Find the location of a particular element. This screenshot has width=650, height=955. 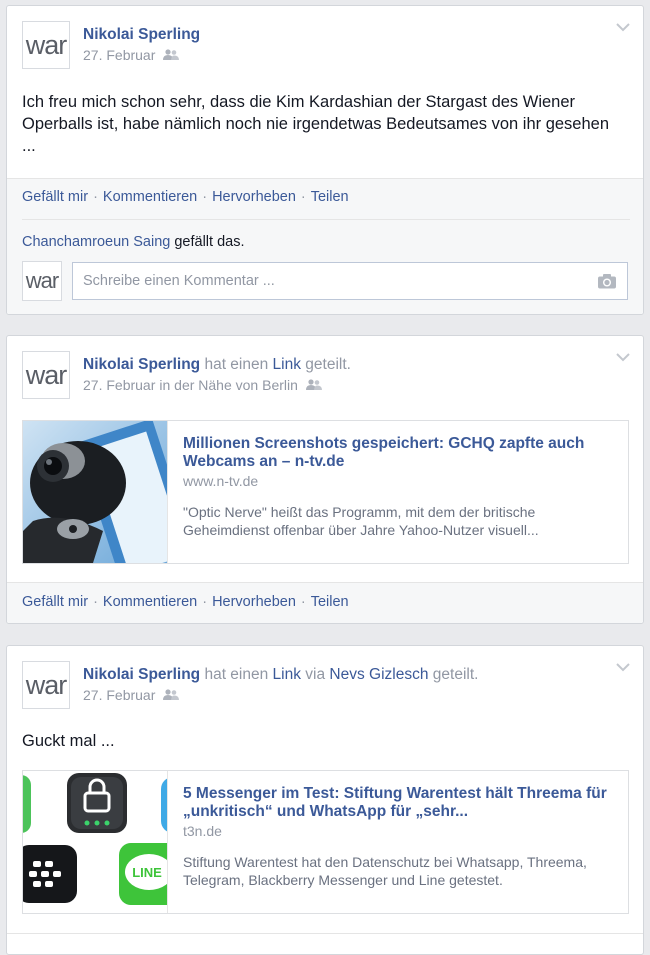

header-text: via is located at coordinates (315, 674).